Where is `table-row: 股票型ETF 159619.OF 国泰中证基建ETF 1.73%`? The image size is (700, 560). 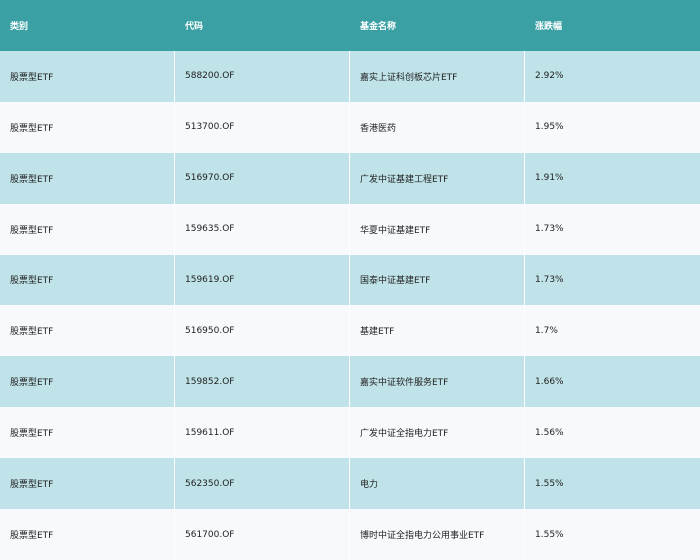
table-row: 股票型ETF 159619.OF 国泰中证基建ETF 1.73% is located at coordinates (350, 280).